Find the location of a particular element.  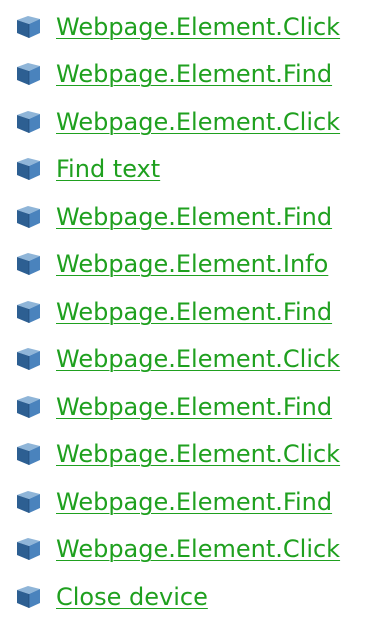

step-link: Webpage.Element.Info is located at coordinates (192, 264).